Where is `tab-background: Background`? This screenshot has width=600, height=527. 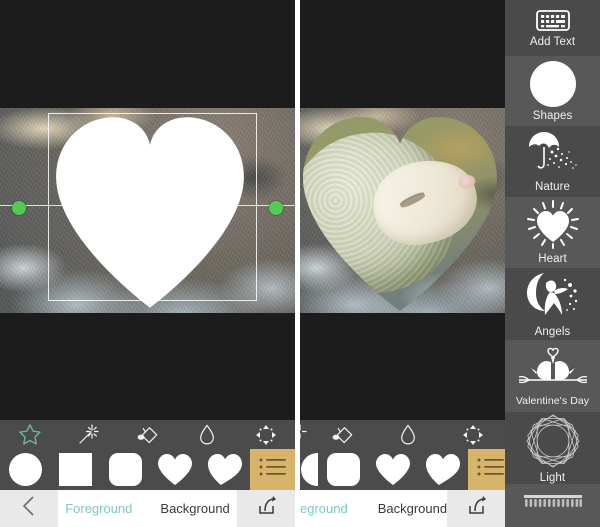
tab-background: Background is located at coordinates (194, 508).